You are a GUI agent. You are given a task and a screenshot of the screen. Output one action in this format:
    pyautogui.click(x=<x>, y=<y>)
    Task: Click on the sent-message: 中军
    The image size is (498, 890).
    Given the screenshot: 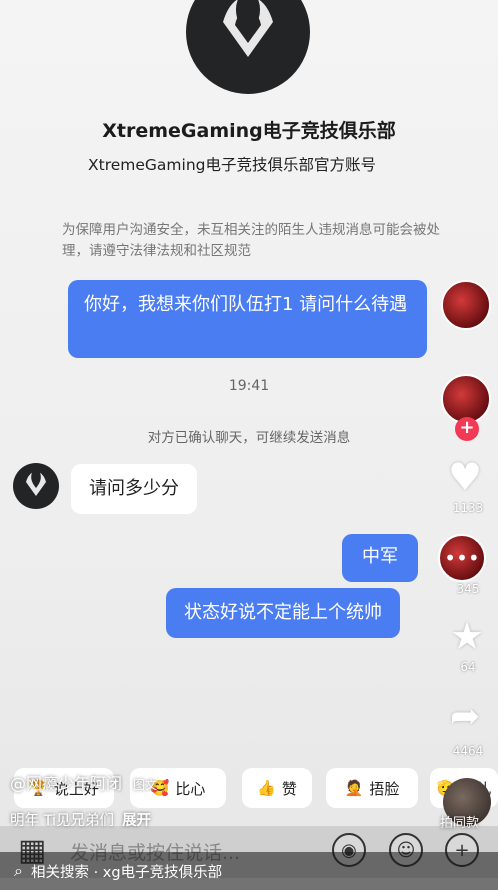 What is the action you would take?
    pyautogui.click(x=380, y=558)
    